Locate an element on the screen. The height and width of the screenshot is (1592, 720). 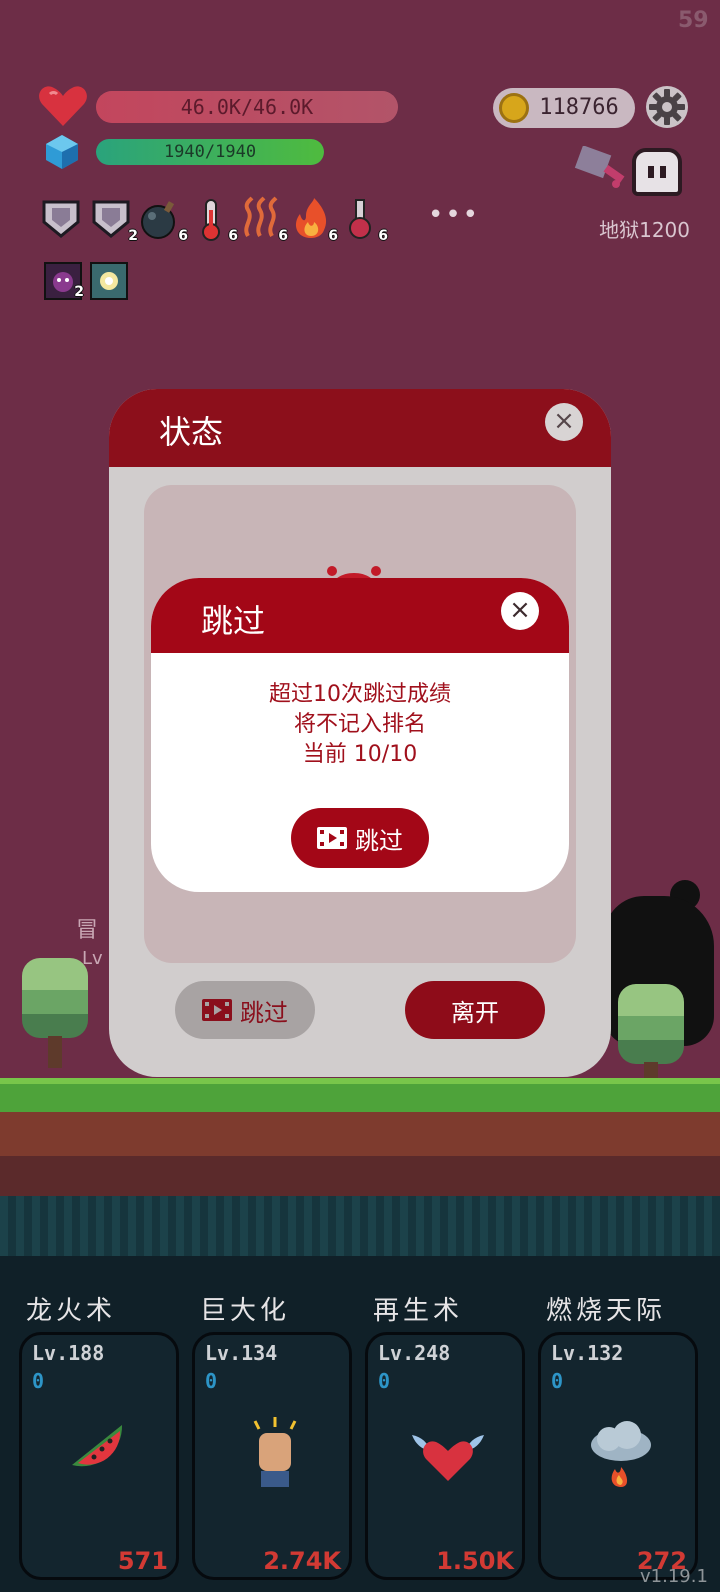
status-dialog-header: 状态 × is located at coordinates (360, 428).